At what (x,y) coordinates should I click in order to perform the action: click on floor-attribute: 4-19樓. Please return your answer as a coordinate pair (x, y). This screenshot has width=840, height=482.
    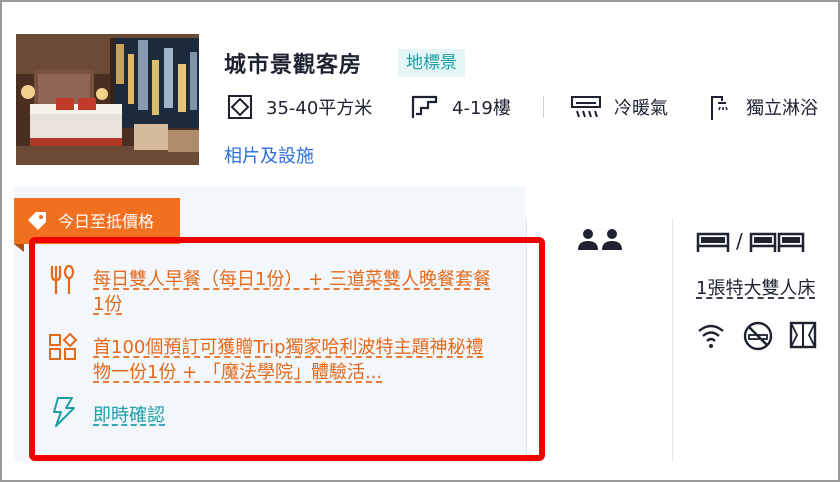
    Looking at the image, I should click on (460, 107).